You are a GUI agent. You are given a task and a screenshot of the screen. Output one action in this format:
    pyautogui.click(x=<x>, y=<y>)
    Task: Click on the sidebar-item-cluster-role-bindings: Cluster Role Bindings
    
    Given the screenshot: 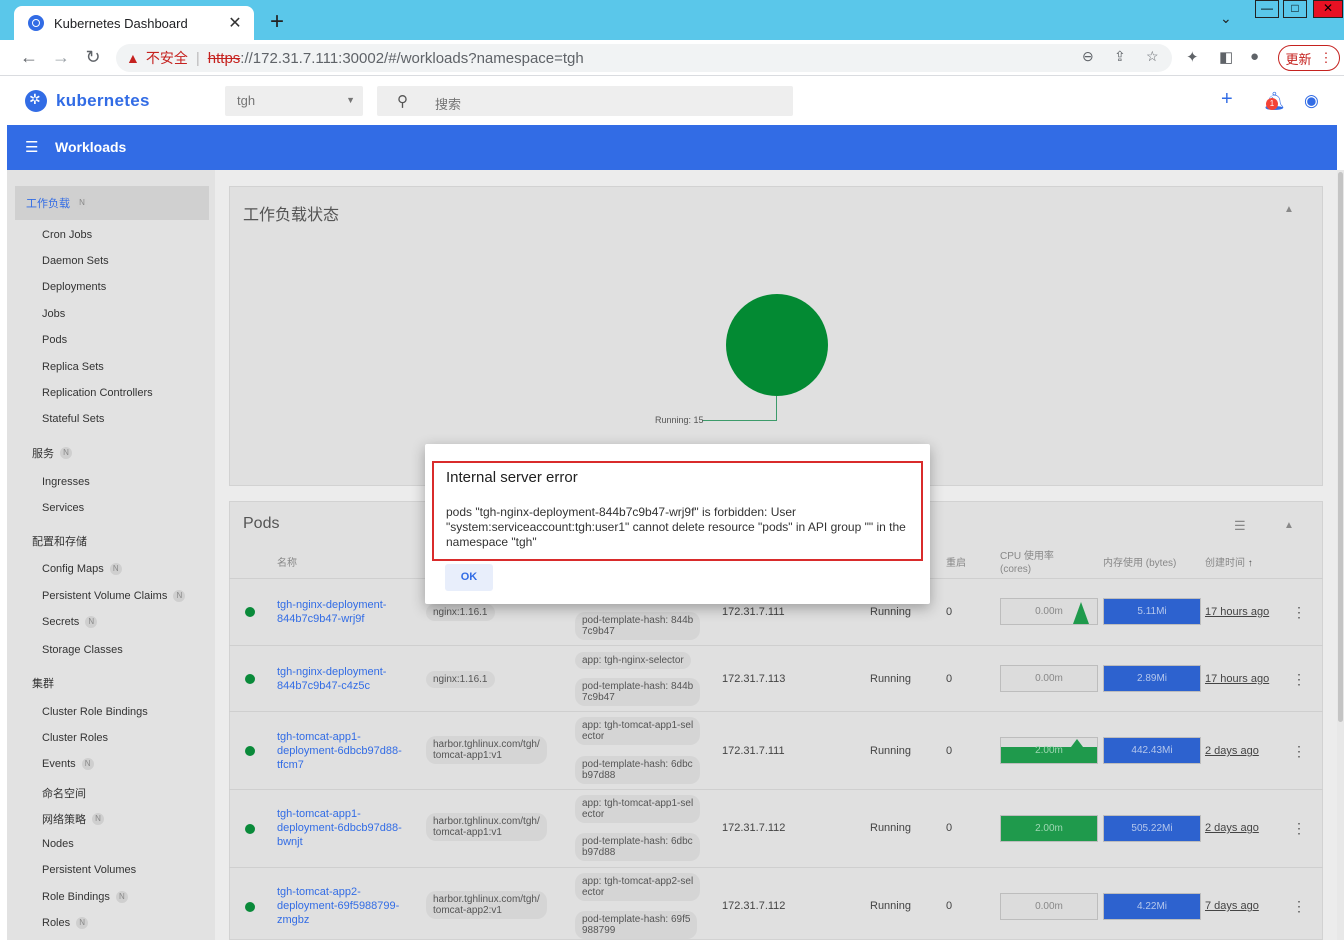 What is the action you would take?
    pyautogui.click(x=95, y=712)
    